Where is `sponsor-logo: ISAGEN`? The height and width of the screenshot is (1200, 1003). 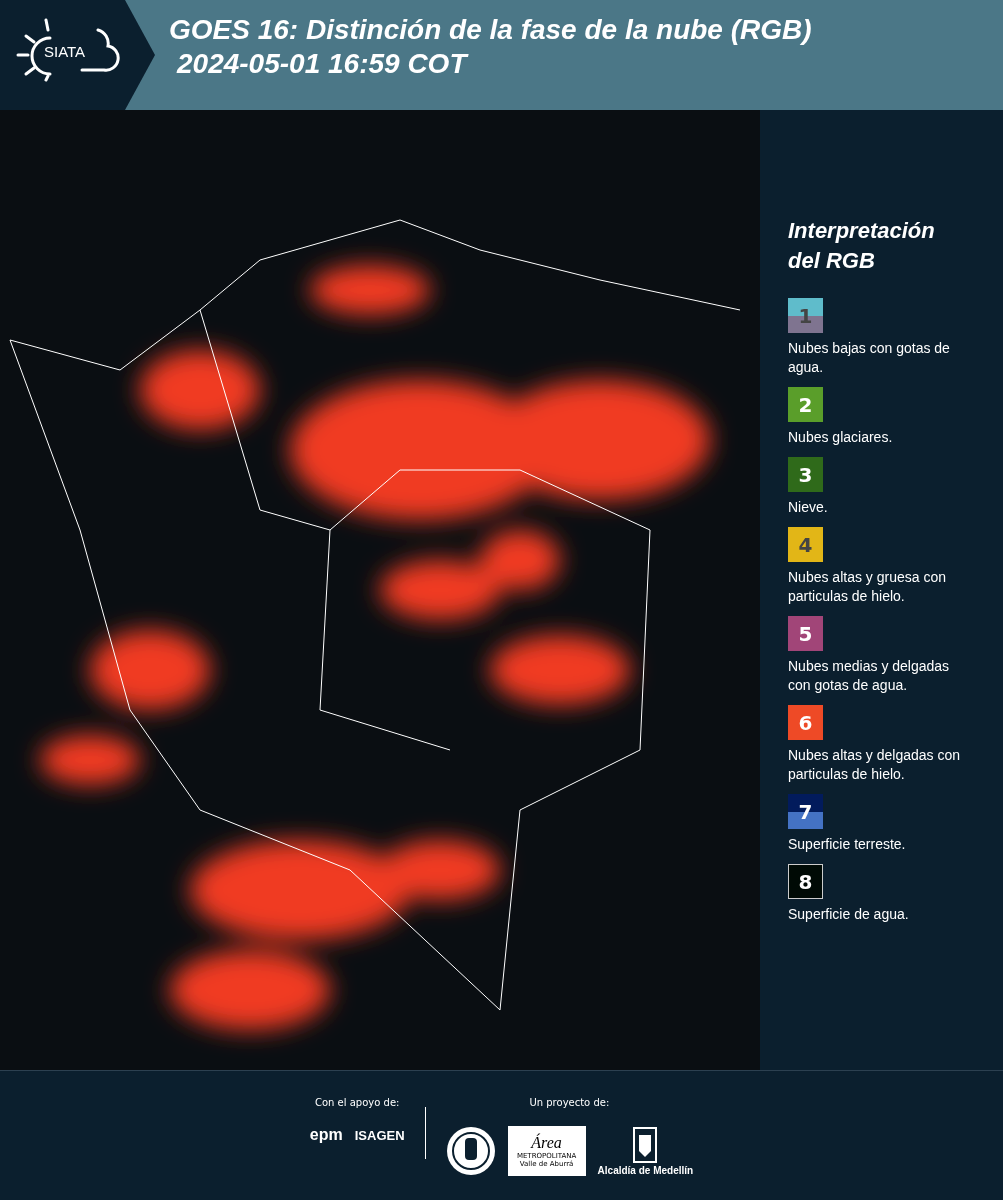
sponsor-logo: ISAGEN is located at coordinates (379, 1135).